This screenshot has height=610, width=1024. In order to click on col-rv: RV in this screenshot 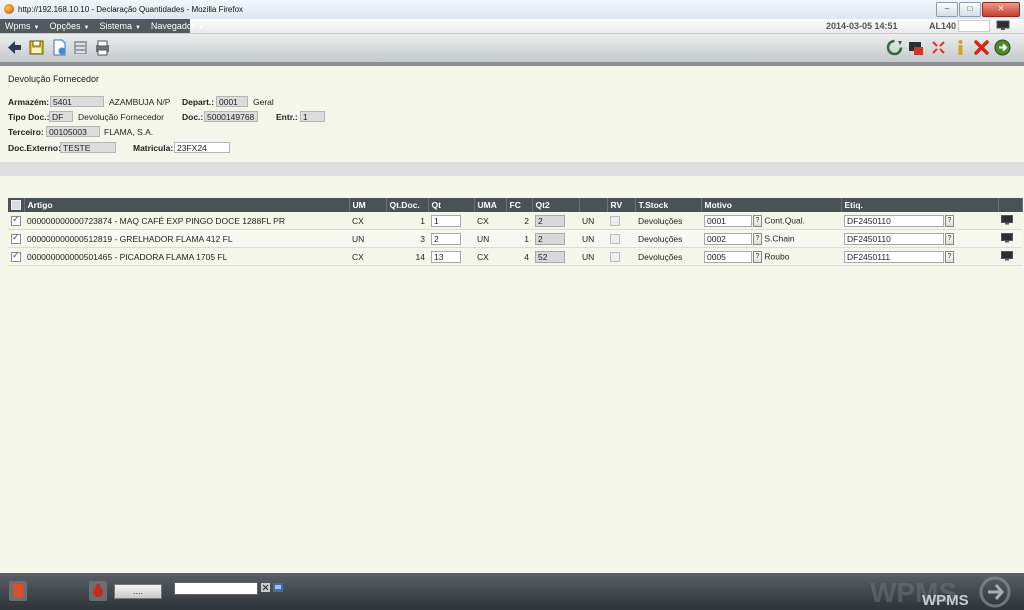, I will do `click(621, 205)`.